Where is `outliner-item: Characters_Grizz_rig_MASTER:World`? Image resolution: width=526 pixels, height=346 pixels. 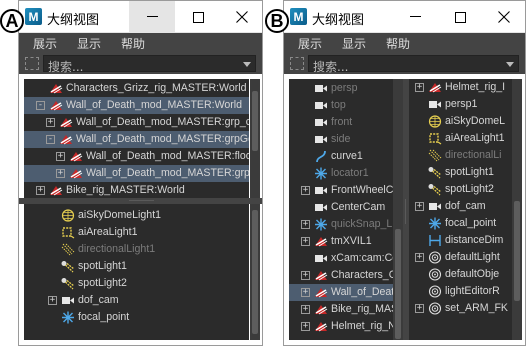
outliner-item: Characters_Grizz_rig_MASTER:World is located at coordinates (136, 88).